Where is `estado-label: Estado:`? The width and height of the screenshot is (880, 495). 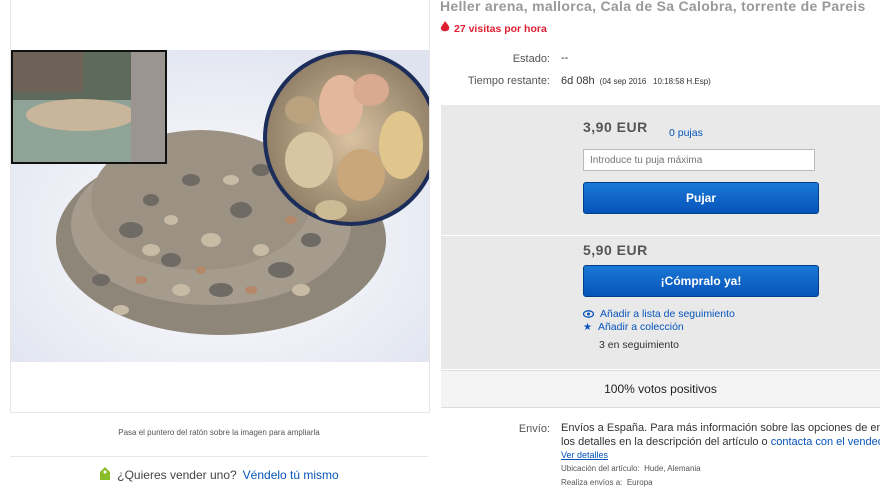
estado-label: Estado: is located at coordinates (531, 59).